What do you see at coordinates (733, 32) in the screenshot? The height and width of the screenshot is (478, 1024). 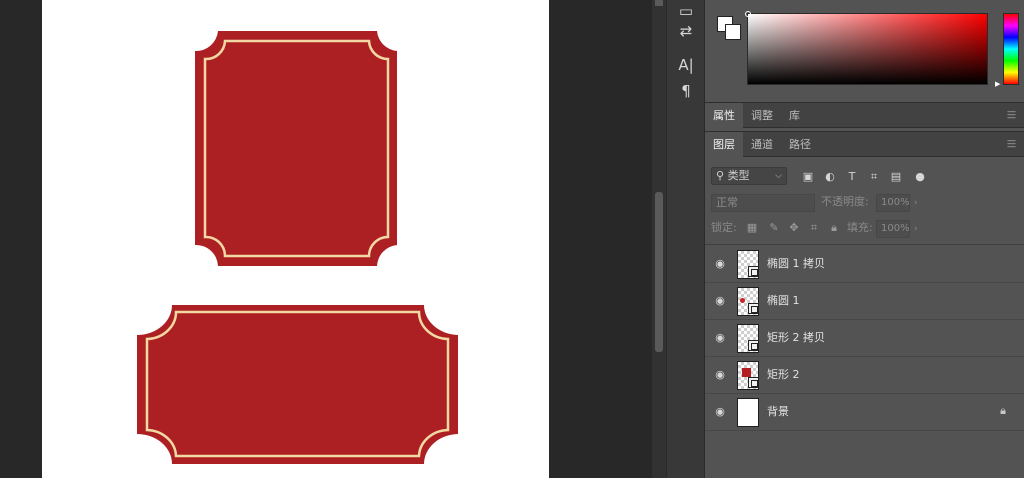 I see `foreground-color-swatch` at bounding box center [733, 32].